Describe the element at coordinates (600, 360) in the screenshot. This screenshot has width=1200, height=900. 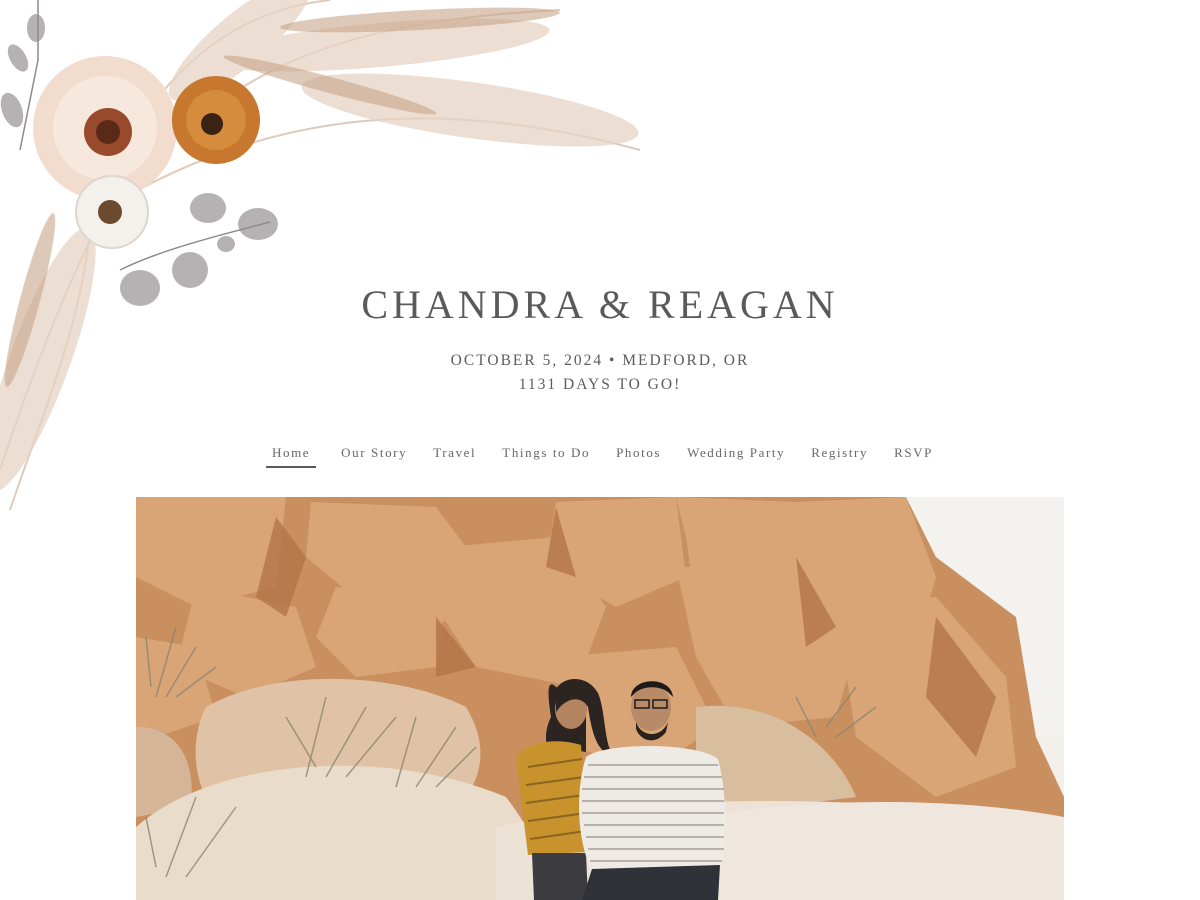
I see `date-location: OCTOBER 5, 2024 • MEDFORD, OR` at that location.